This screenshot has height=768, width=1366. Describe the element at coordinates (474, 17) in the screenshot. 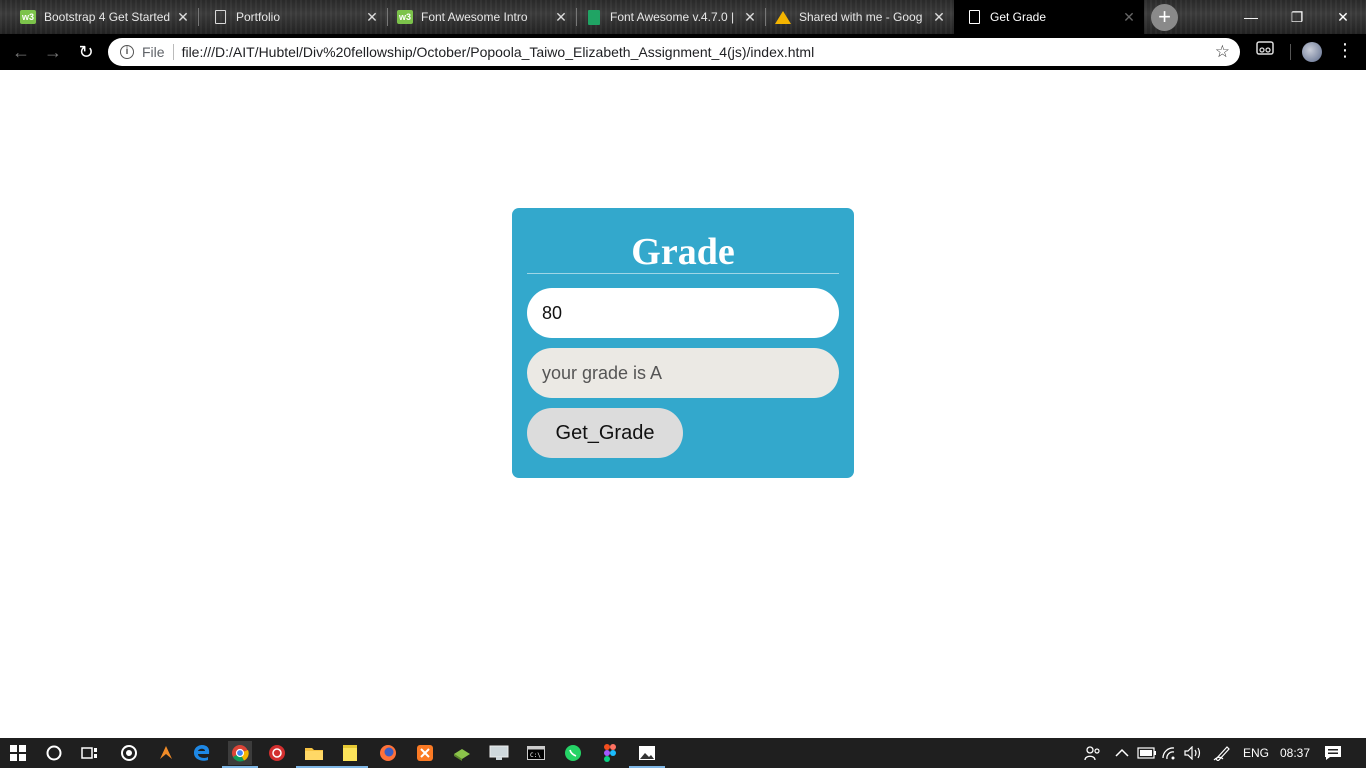

I see `tab-title: Font Awesome Intro` at that location.